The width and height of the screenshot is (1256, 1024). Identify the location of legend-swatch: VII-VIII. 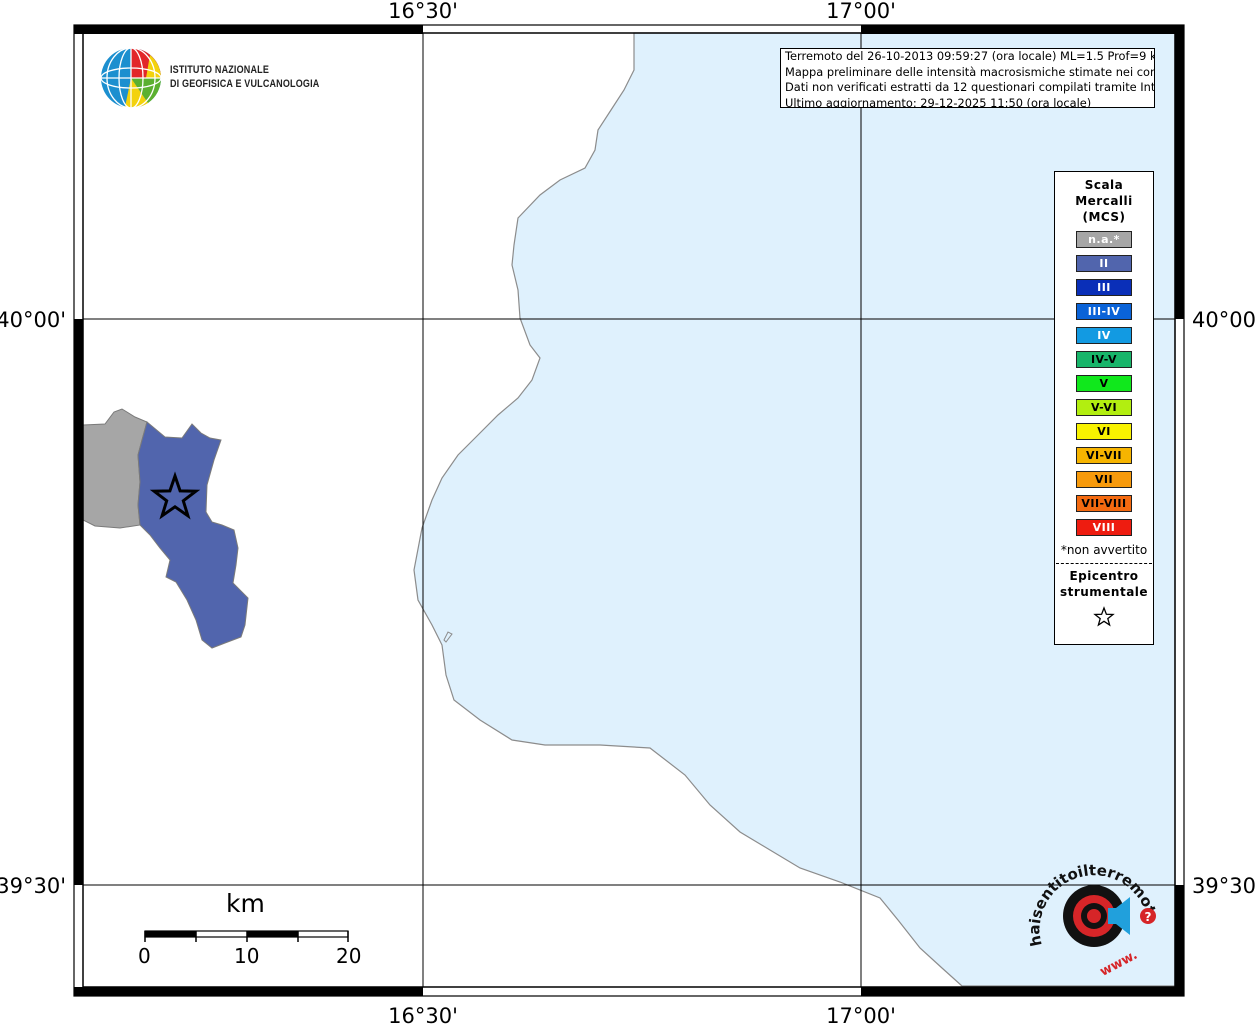
(1104, 503).